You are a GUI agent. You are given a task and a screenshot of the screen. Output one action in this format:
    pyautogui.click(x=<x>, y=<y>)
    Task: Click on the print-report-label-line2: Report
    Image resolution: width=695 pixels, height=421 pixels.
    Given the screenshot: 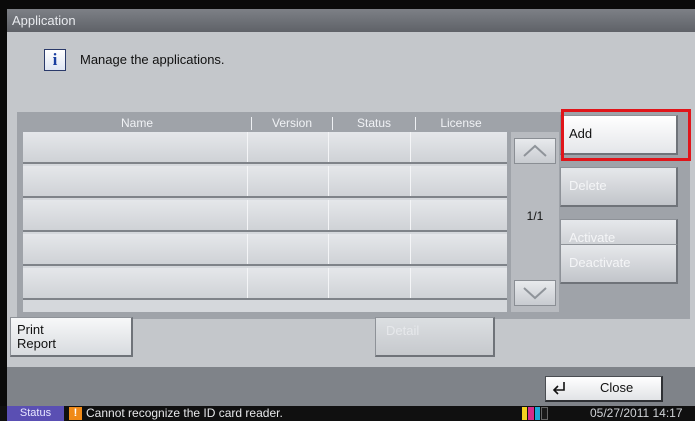 What is the action you would take?
    pyautogui.click(x=37, y=343)
    